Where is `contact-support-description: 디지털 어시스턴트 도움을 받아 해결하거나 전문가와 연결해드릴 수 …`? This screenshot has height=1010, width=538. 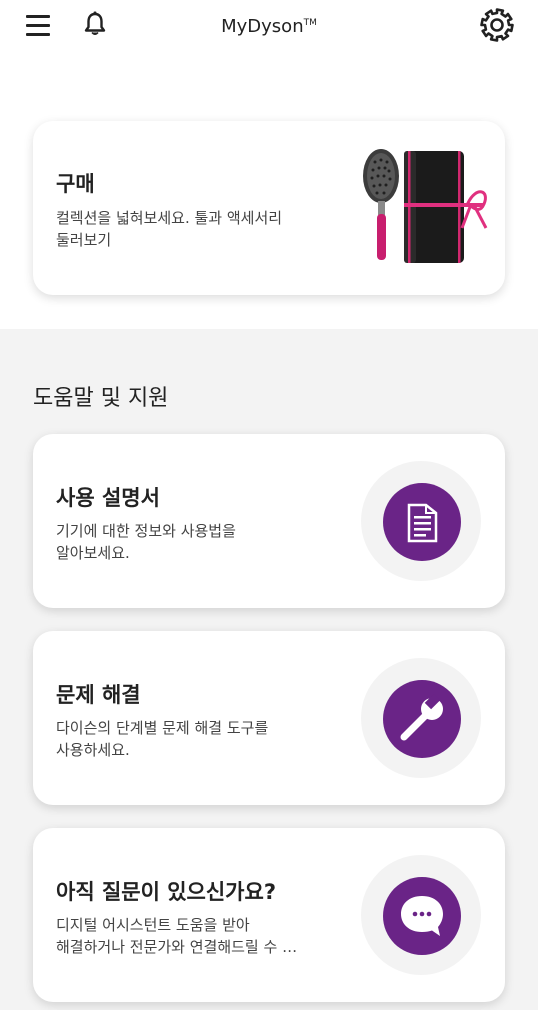 contact-support-description: 디지털 어시스턴트 도움을 받아 해결하거나 전문가와 연결해드릴 수 … is located at coordinates (177, 936).